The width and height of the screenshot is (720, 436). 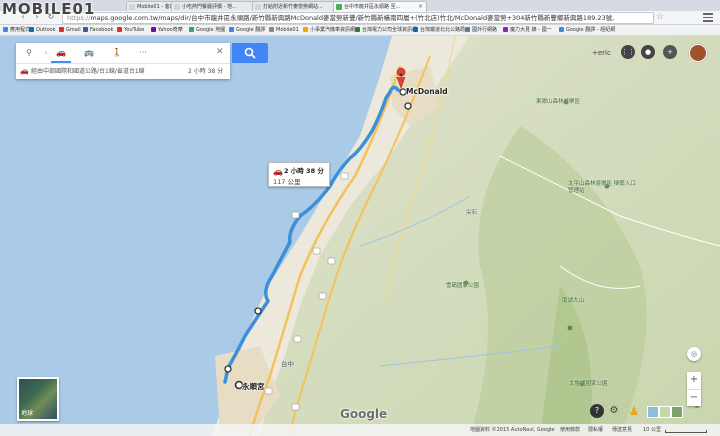 What do you see at coordinates (89, 53) in the screenshot?
I see `bus-icon: 🚌` at bounding box center [89, 53].